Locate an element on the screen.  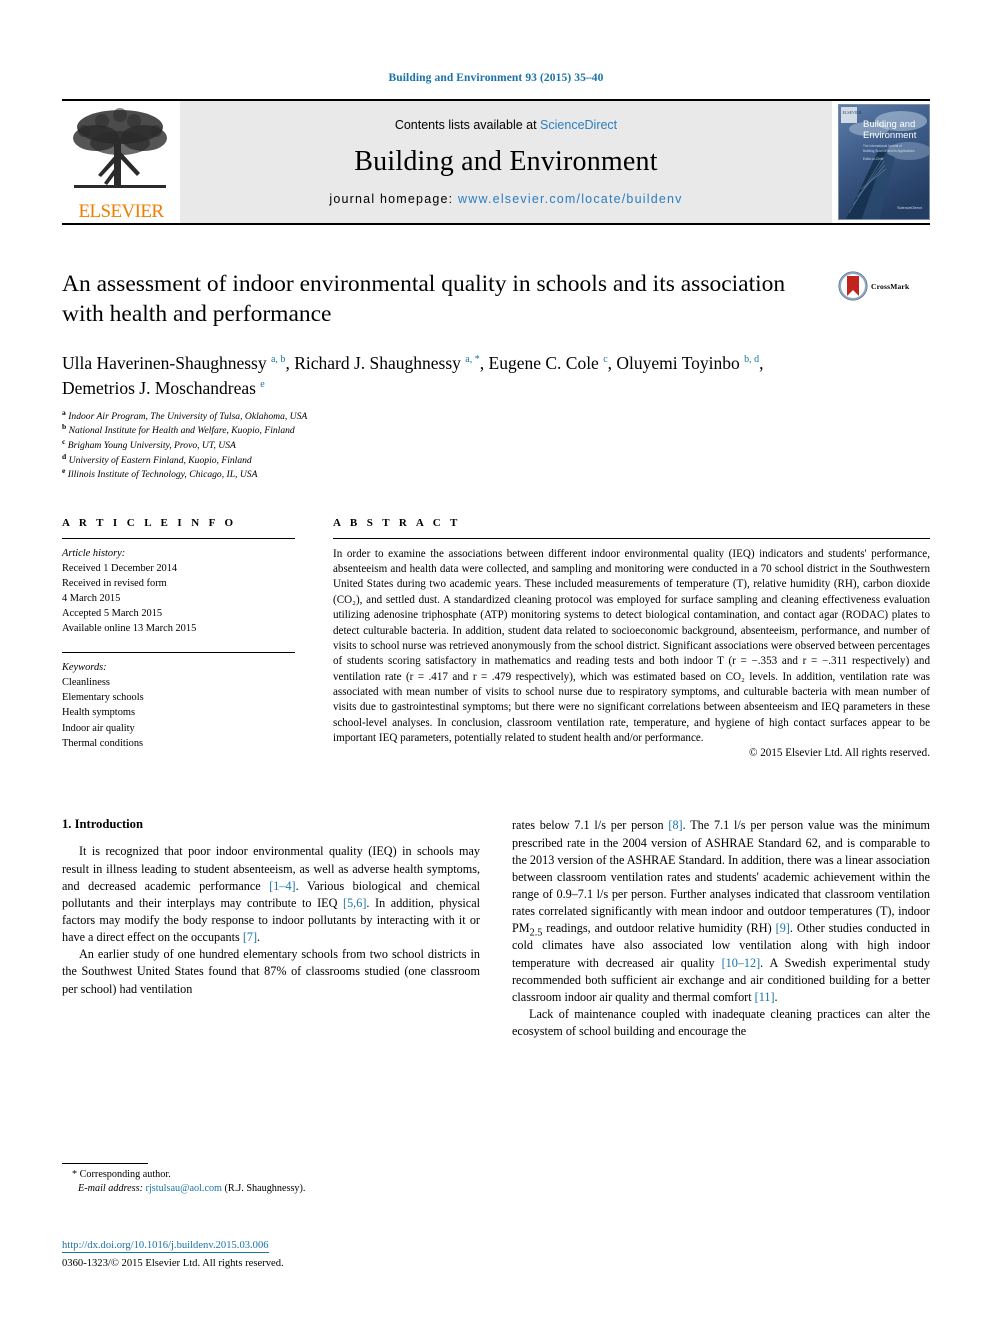
affiliation-marker: c is located at coordinates (64, 441).